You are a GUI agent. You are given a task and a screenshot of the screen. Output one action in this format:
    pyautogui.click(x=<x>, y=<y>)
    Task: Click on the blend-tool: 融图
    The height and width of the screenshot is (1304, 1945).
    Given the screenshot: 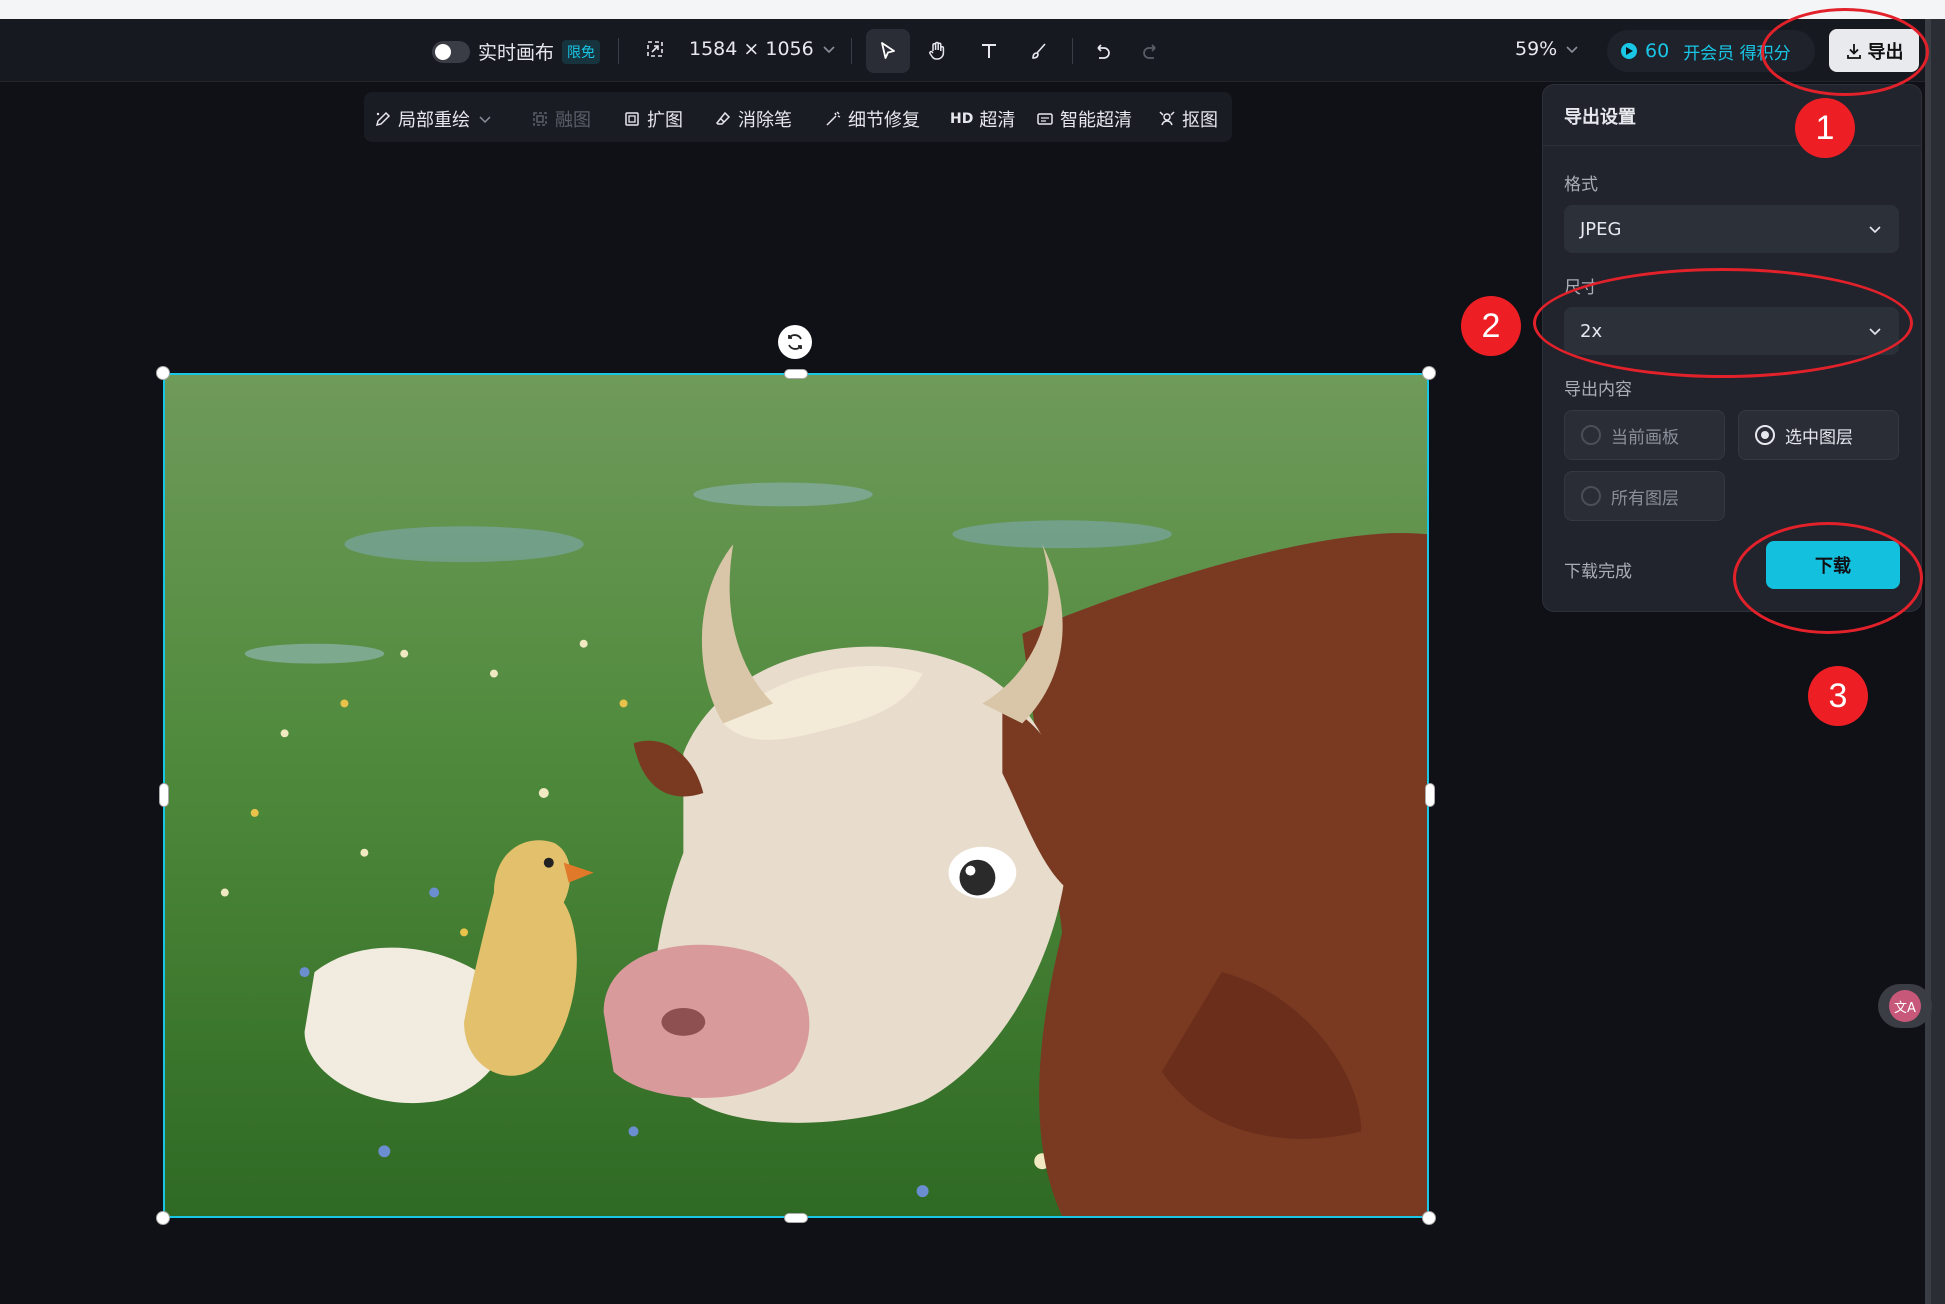 What is the action you would take?
    pyautogui.click(x=561, y=119)
    